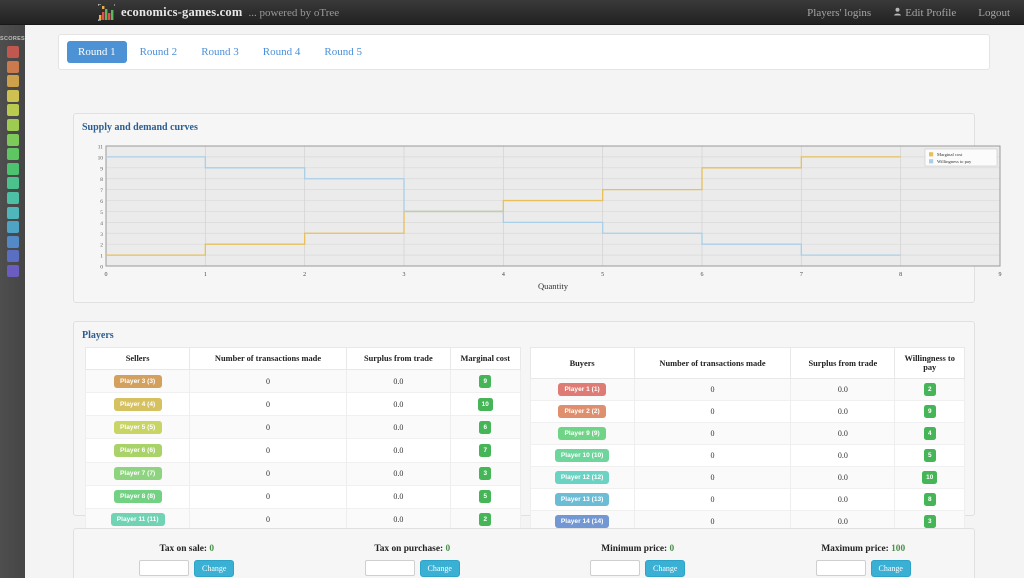 This screenshot has height=578, width=1024. What do you see at coordinates (843, 363) in the screenshot?
I see `buyers-col-3: Surplus from trade` at bounding box center [843, 363].